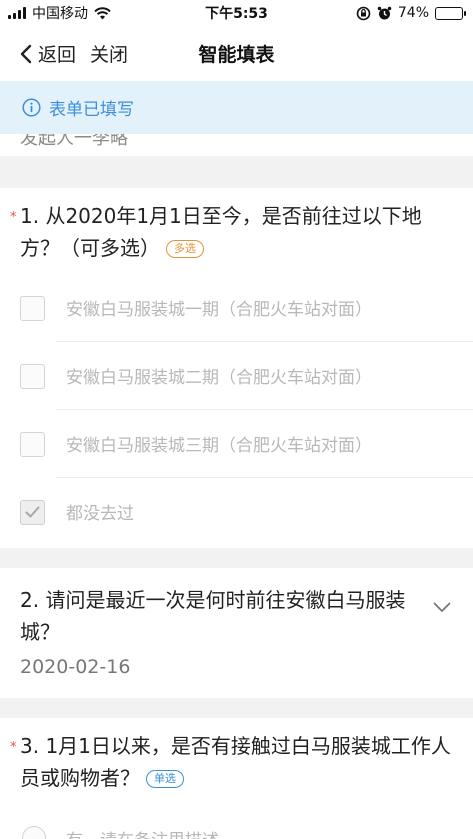  Describe the element at coordinates (450, 13) in the screenshot. I see `battery-icon` at that location.